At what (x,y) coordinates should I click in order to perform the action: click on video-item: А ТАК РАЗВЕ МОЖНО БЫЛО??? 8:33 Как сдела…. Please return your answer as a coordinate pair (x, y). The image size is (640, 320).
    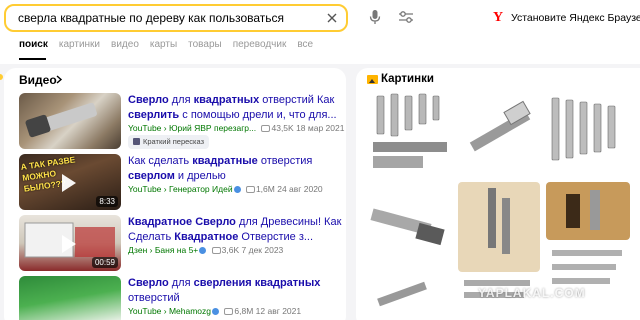
    Looking at the image, I should click on (184, 183).